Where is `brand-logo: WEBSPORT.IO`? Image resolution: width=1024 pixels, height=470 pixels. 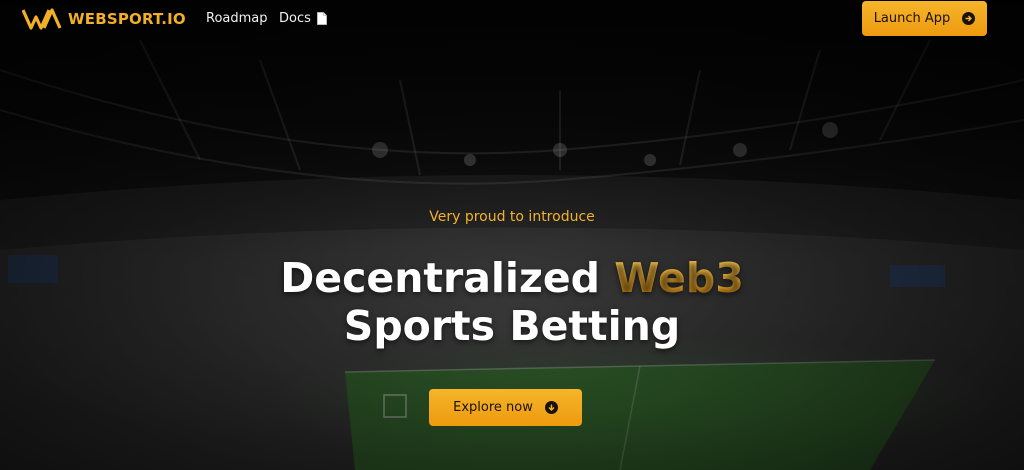 brand-logo: WEBSPORT.IO is located at coordinates (104, 19).